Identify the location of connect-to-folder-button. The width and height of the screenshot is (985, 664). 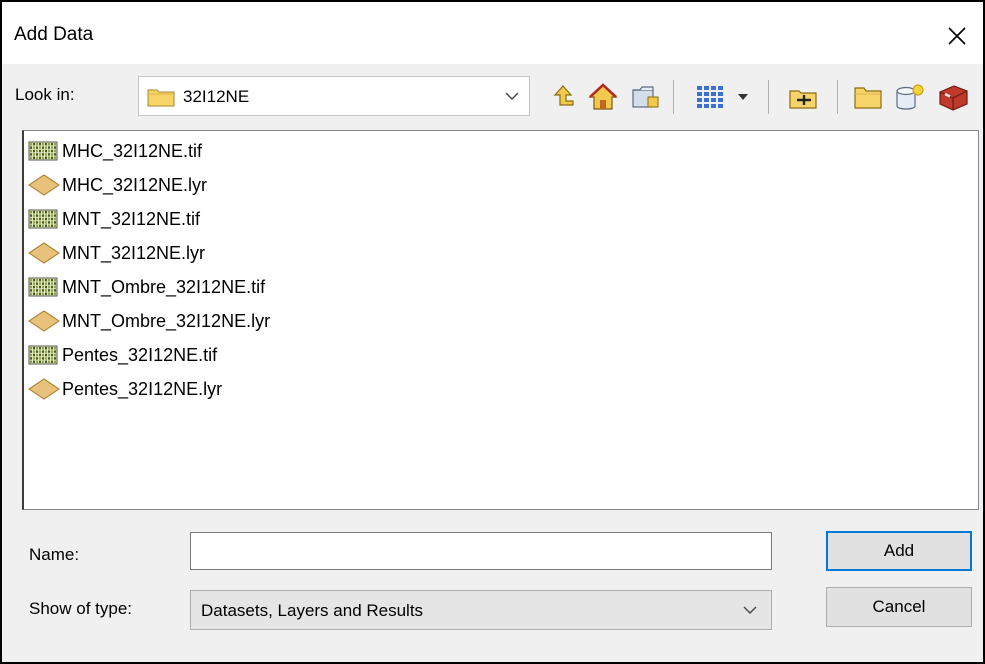
(645, 97).